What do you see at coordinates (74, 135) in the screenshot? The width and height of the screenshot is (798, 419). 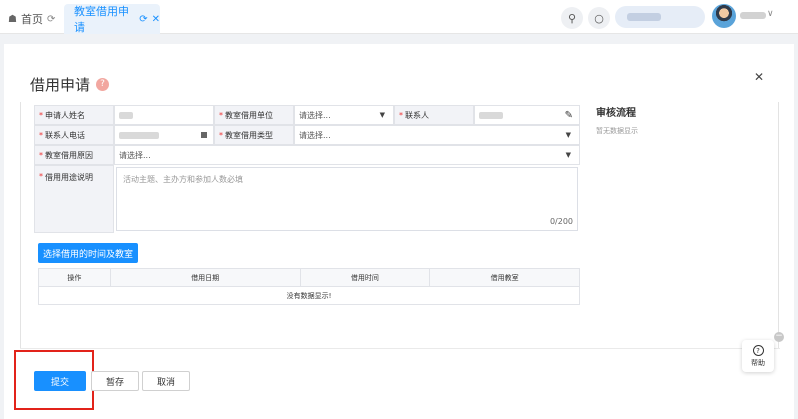 I see `contact-phone-label: * 联系人电话` at bounding box center [74, 135].